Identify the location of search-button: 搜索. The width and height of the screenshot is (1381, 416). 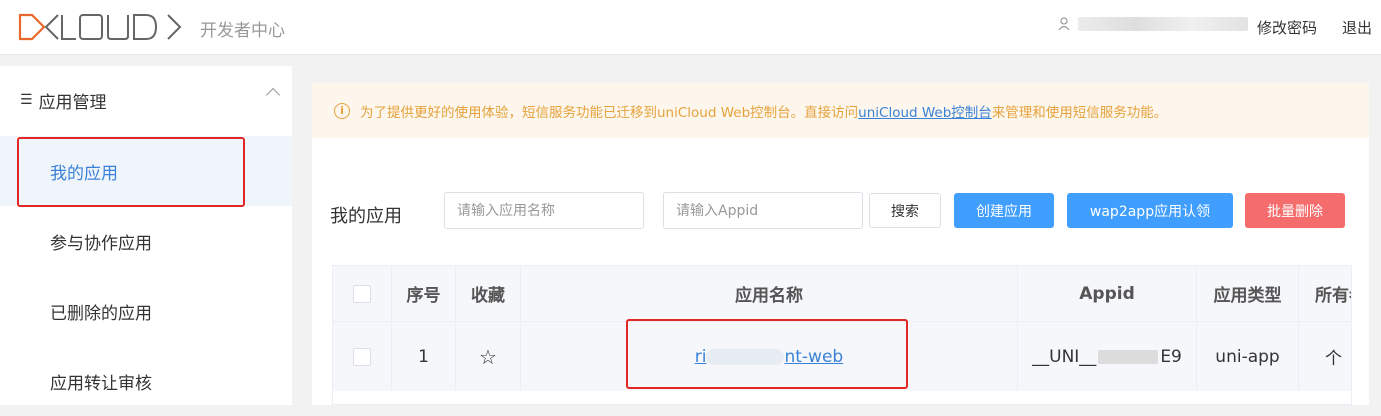
(905, 210).